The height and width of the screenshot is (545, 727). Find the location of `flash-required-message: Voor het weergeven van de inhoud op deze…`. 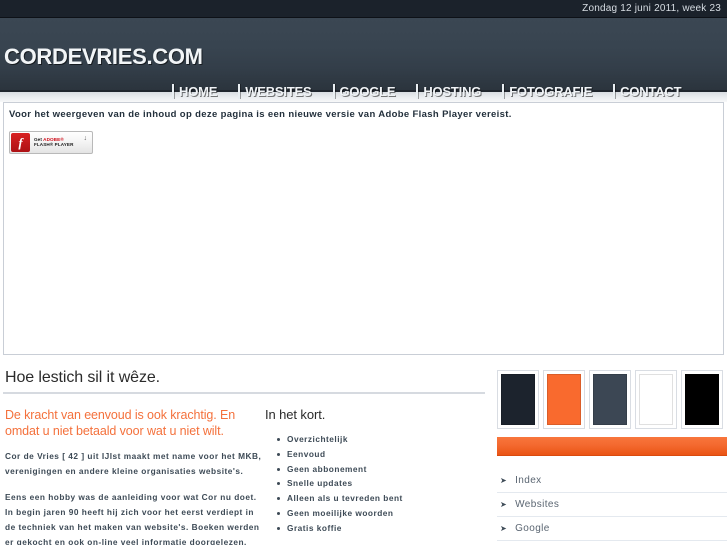

flash-required-message: Voor het weergeven van de inhoud op deze… is located at coordinates (260, 114).